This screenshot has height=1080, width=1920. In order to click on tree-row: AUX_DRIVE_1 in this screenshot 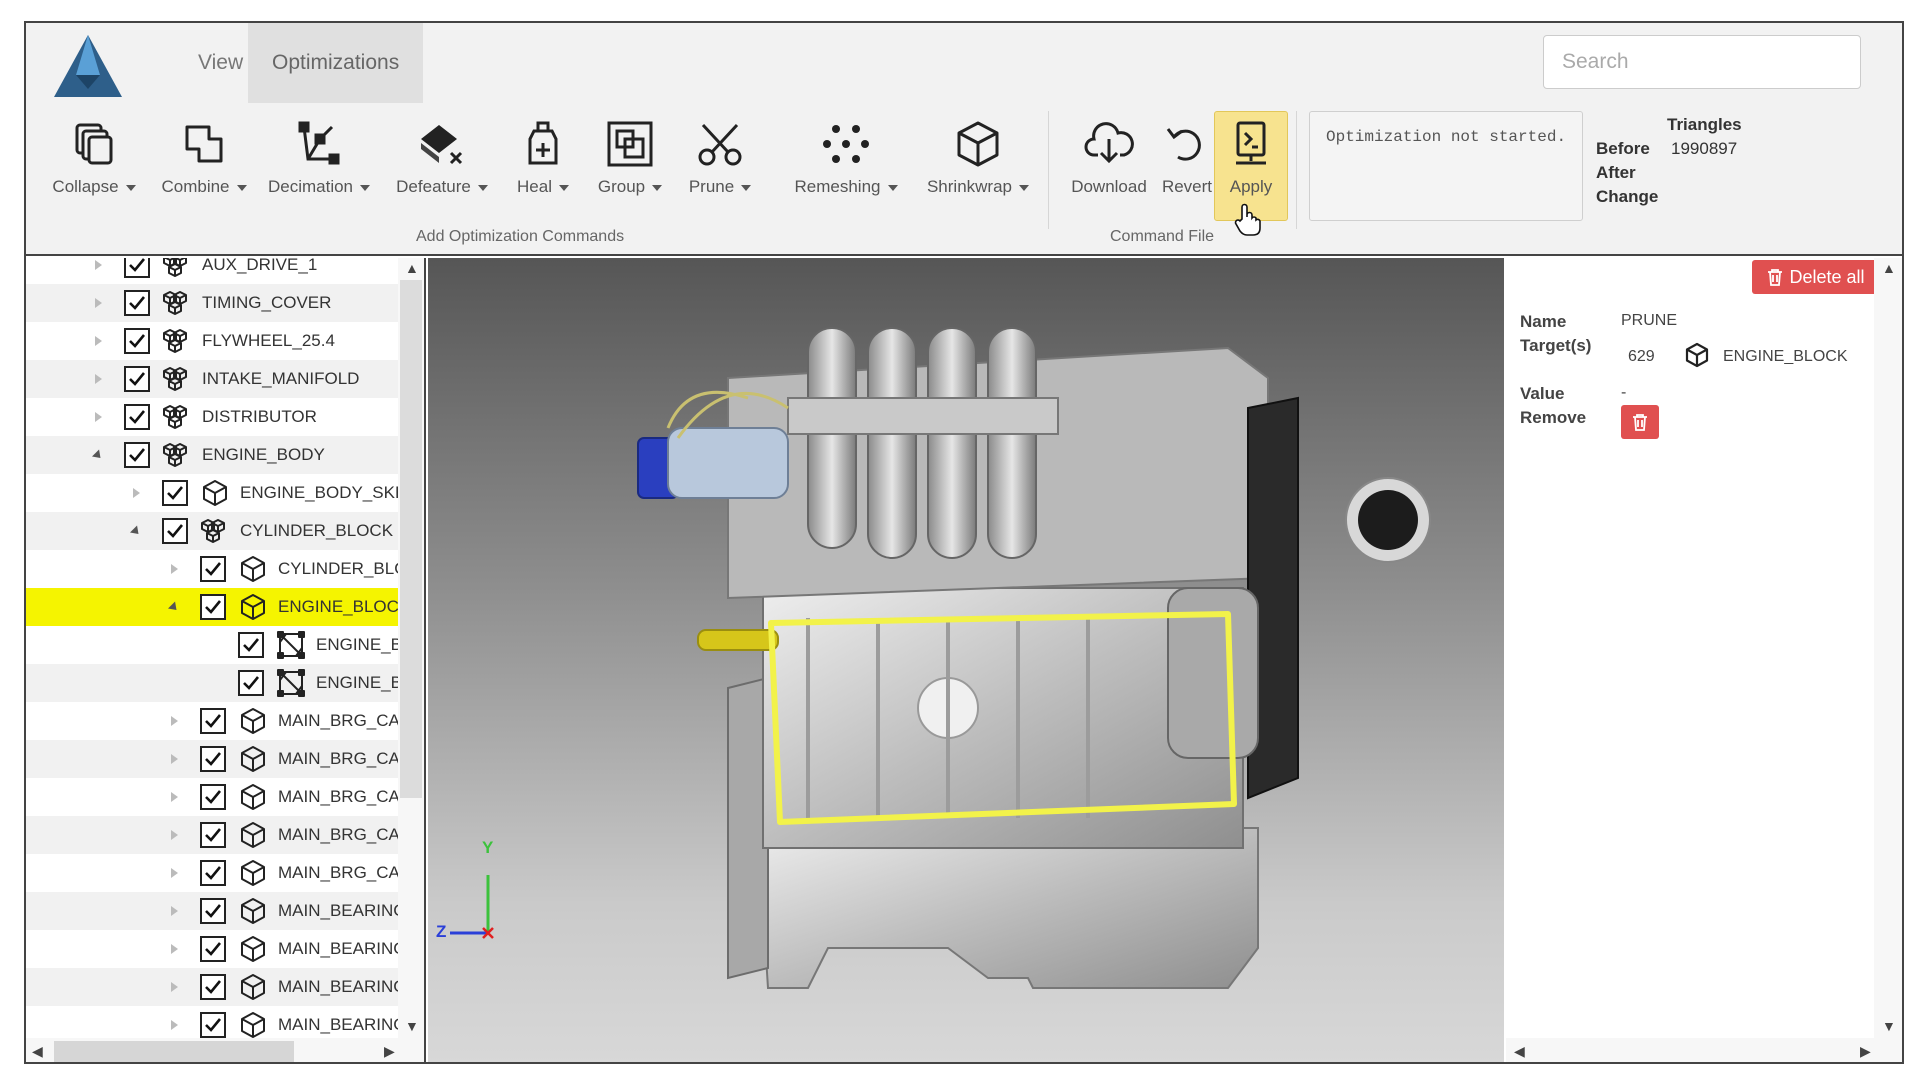, I will do `click(212, 271)`.